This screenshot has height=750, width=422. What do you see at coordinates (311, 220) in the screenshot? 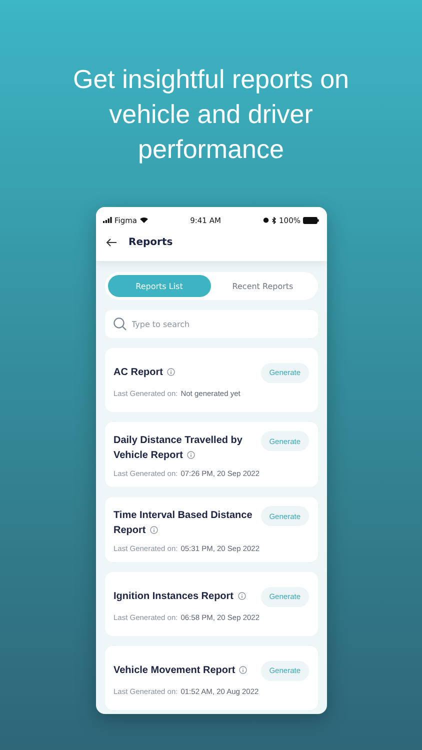
I see `battery-icon` at bounding box center [311, 220].